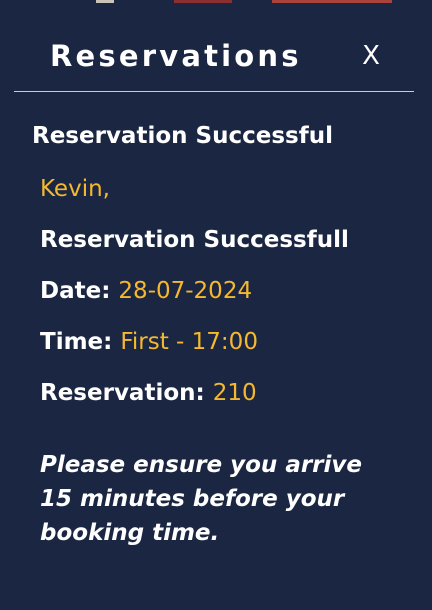 The image size is (432, 610). Describe the element at coordinates (176, 56) in the screenshot. I see `modal-title: Reservations` at that location.